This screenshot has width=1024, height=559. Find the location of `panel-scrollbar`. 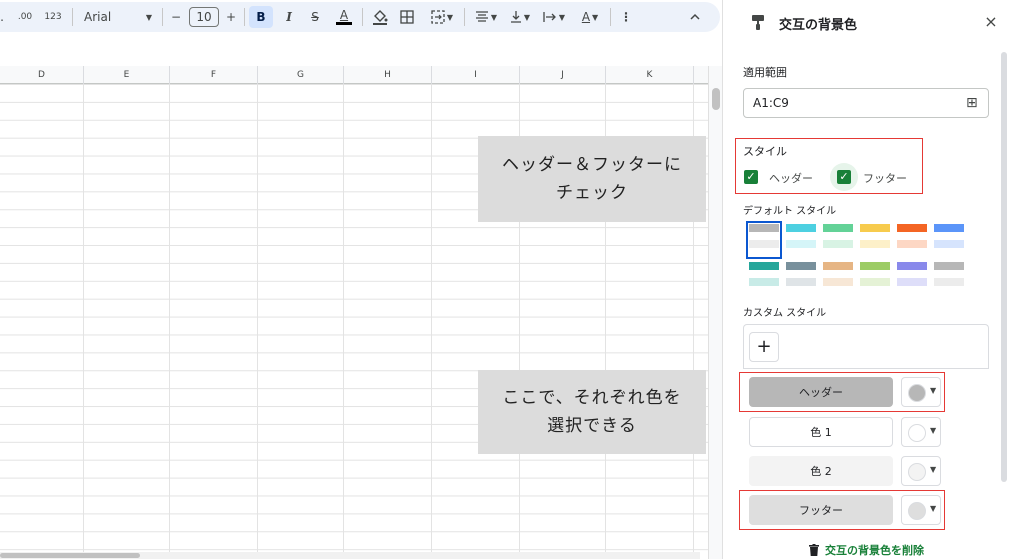

panel-scrollbar is located at coordinates (1004, 267).